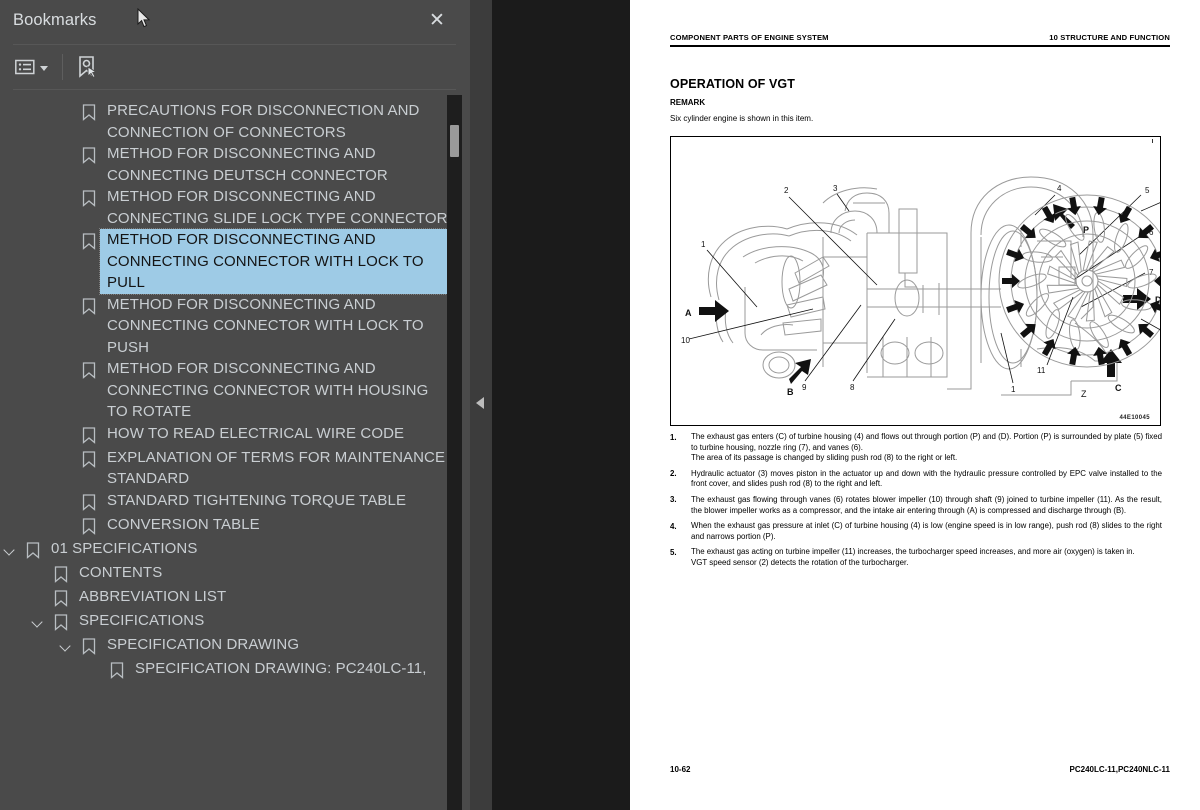  I want to click on bookmark-label: 01 SPECIFICATIONS, so click(124, 548).